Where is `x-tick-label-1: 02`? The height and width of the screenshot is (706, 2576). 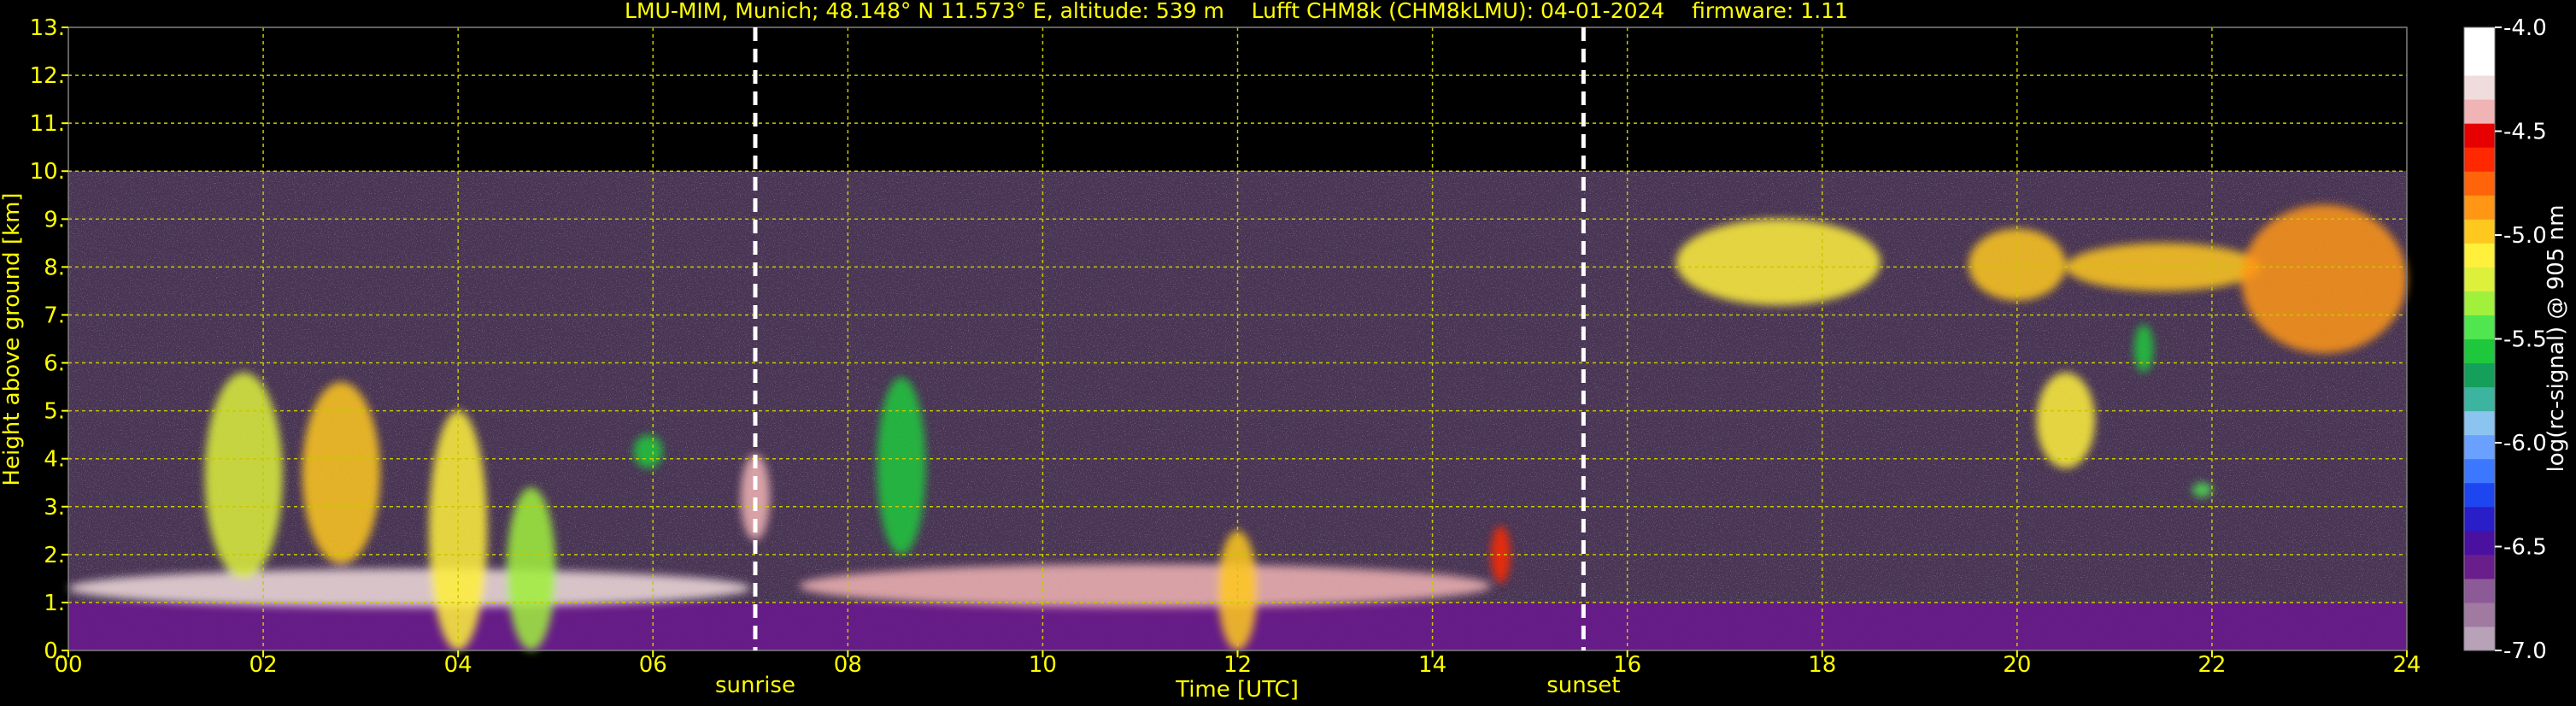
x-tick-label-1: 02 is located at coordinates (263, 665).